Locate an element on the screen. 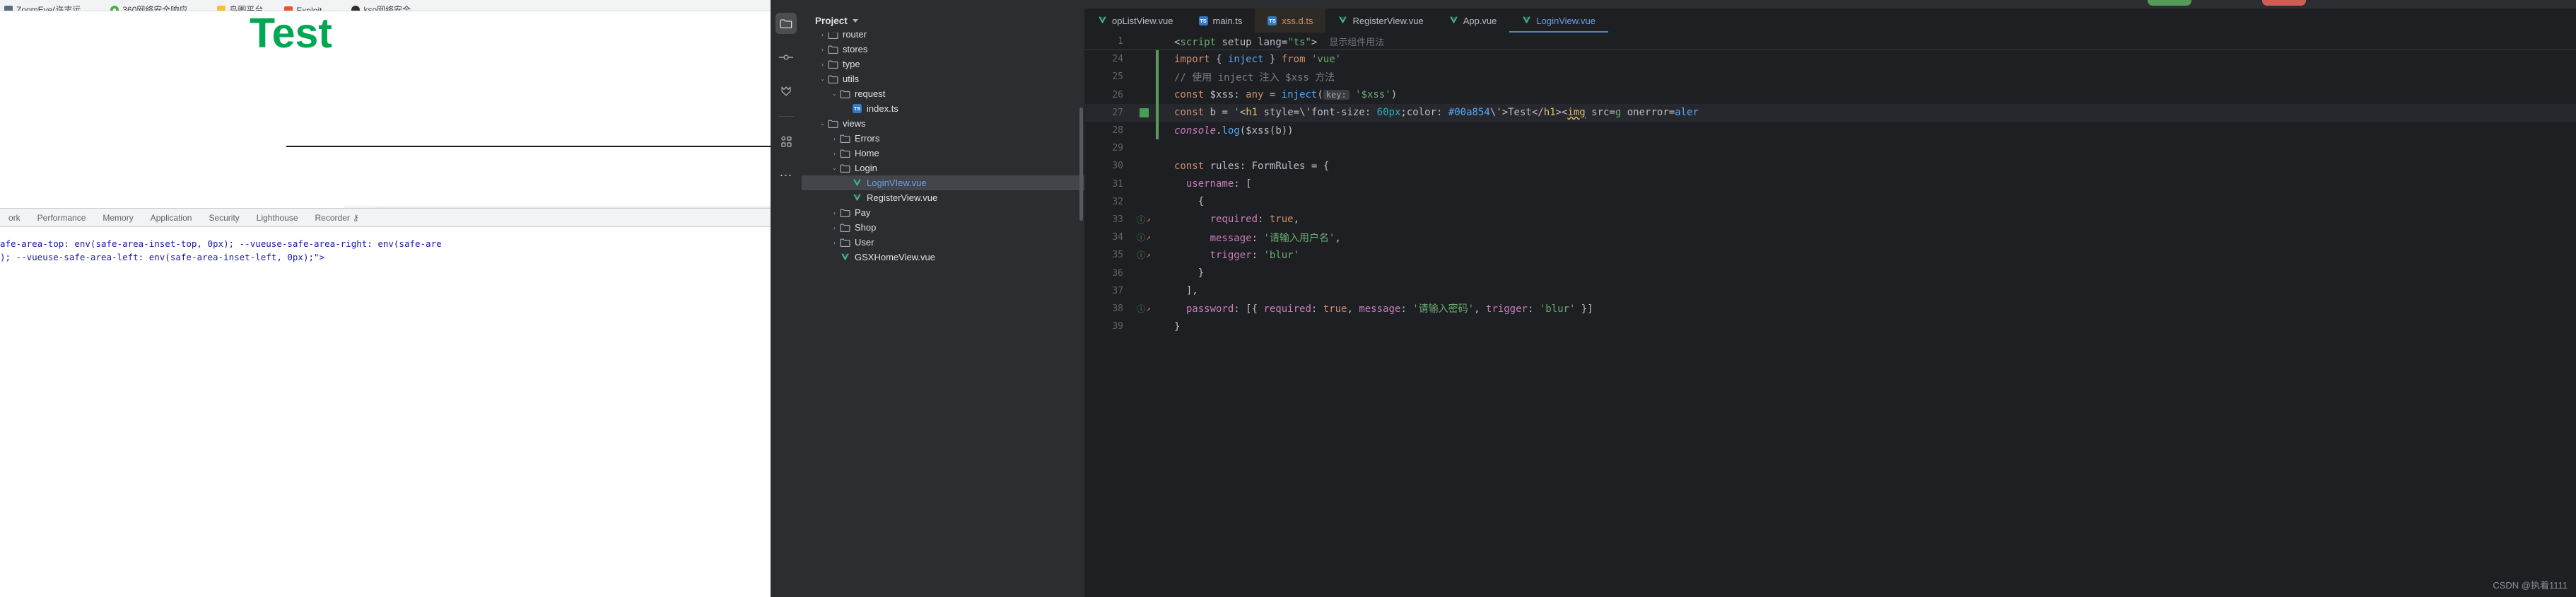  code-line: 30 const rules: FormRules = { is located at coordinates (1830, 166).